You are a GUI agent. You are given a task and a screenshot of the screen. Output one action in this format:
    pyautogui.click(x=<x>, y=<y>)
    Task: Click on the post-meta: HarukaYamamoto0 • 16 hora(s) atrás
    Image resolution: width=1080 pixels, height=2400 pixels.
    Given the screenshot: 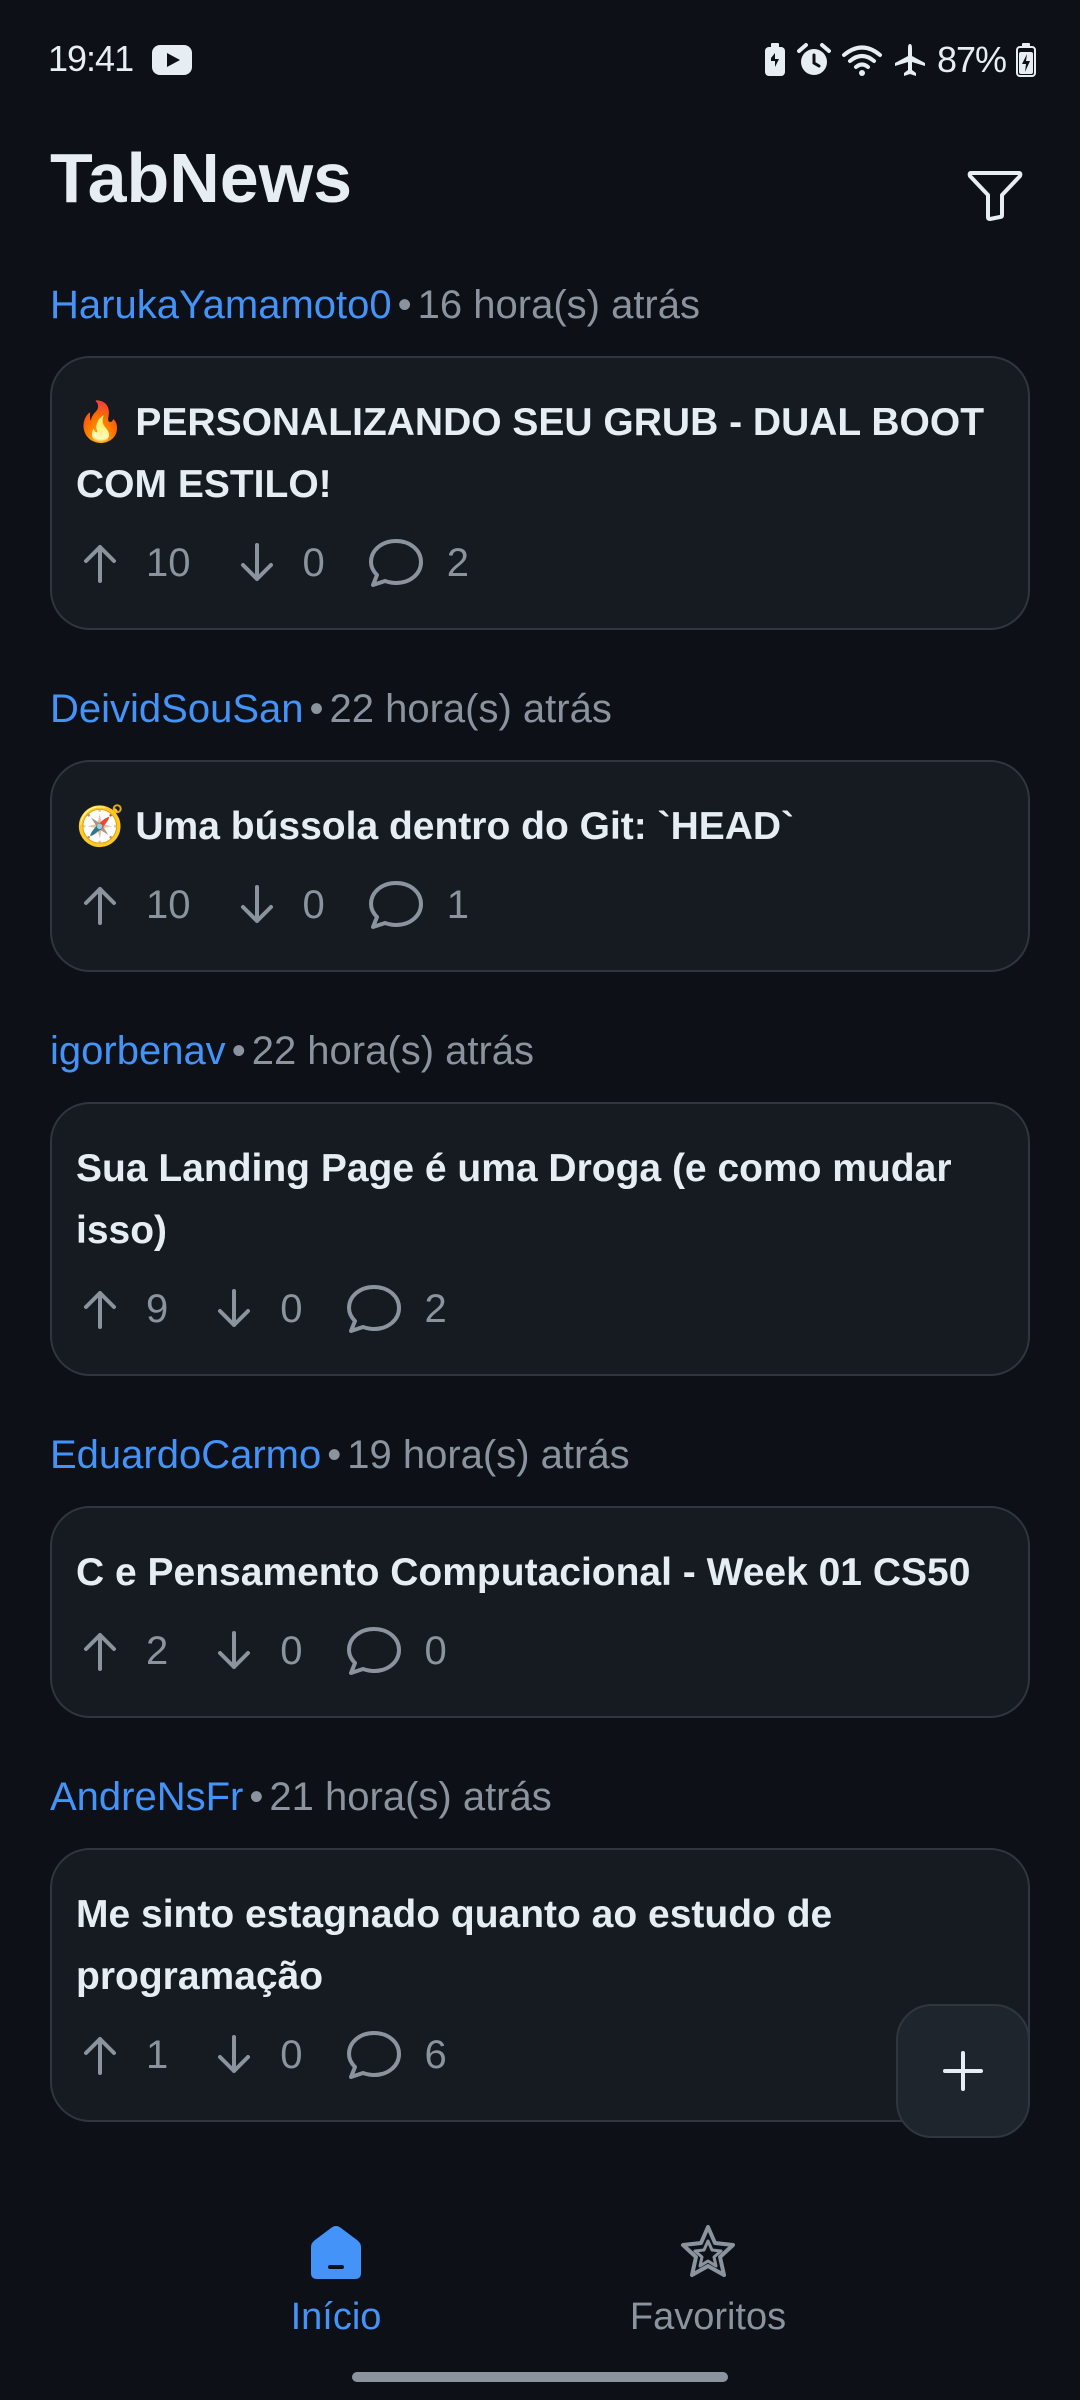 What is the action you would take?
    pyautogui.click(x=540, y=305)
    